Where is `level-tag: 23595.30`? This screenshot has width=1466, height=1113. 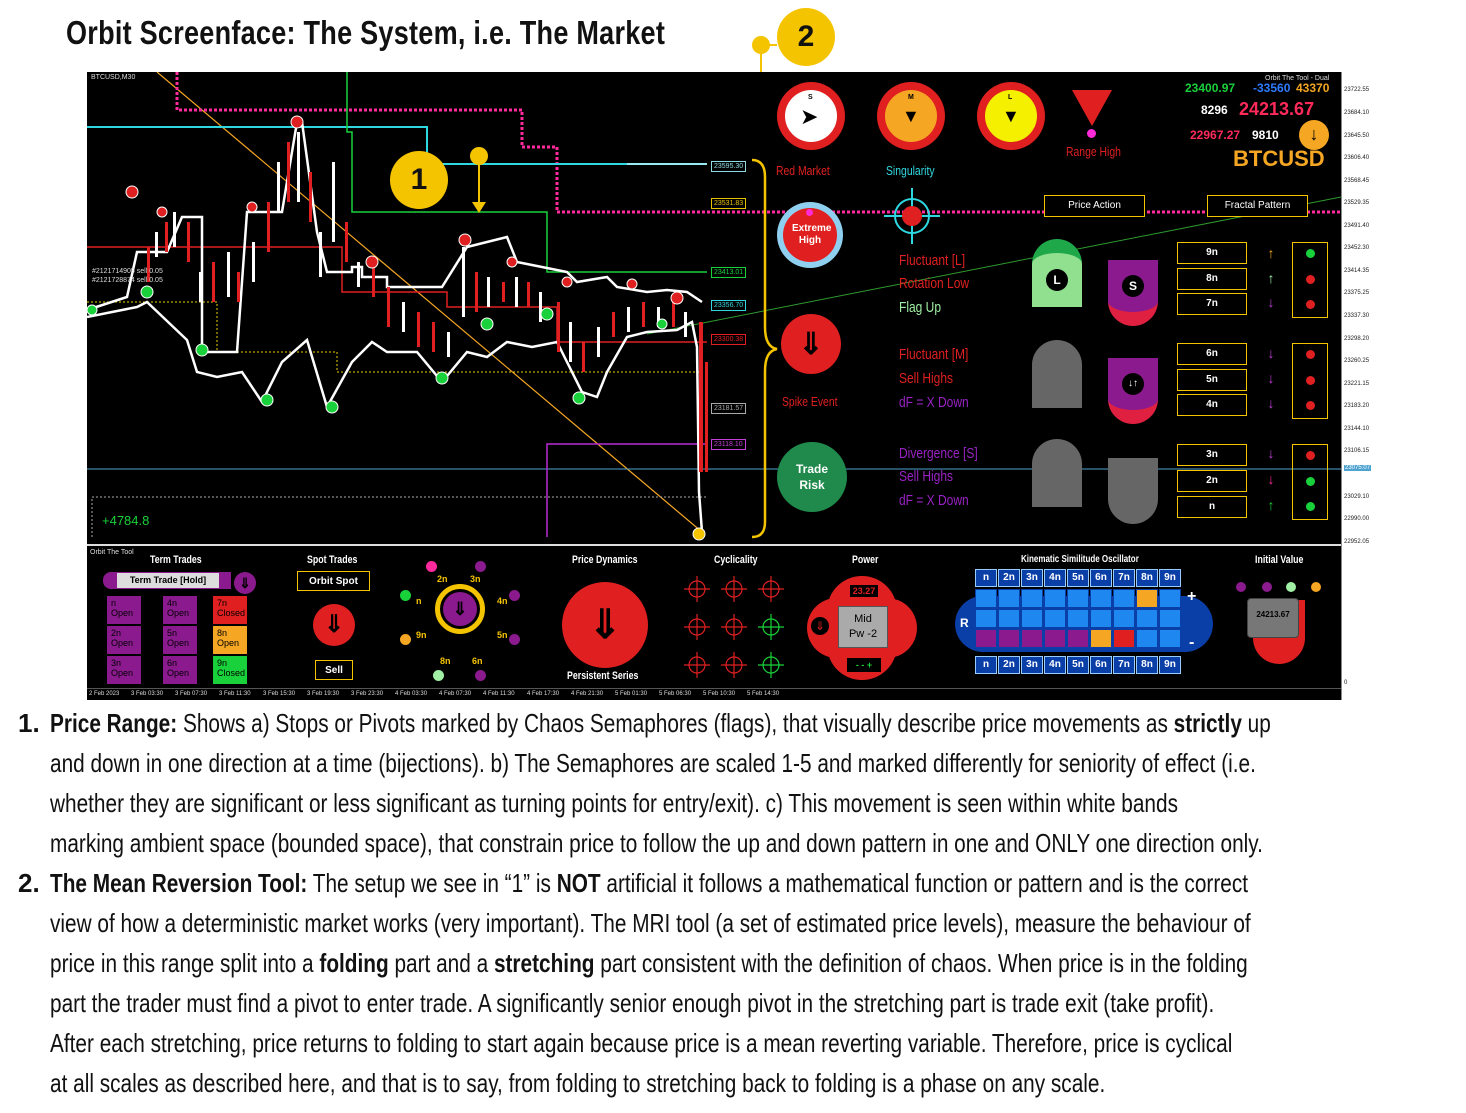 level-tag: 23595.30 is located at coordinates (729, 166).